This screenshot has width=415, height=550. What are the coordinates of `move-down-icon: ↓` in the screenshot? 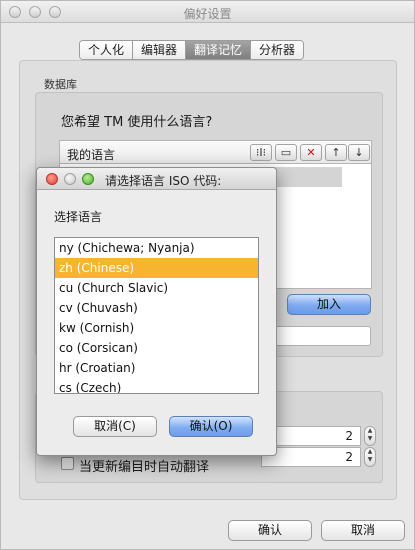 It's located at (359, 152).